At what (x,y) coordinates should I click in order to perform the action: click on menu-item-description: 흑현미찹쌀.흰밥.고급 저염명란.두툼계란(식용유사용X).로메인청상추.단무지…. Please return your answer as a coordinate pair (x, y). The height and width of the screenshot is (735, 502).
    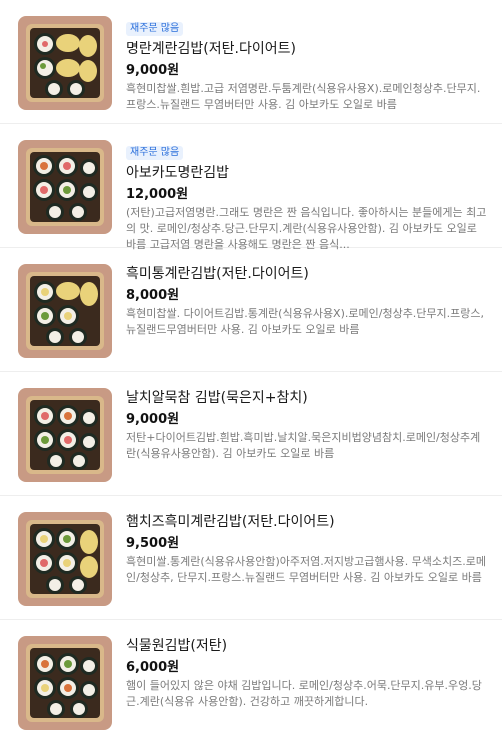
    Looking at the image, I should click on (303, 96).